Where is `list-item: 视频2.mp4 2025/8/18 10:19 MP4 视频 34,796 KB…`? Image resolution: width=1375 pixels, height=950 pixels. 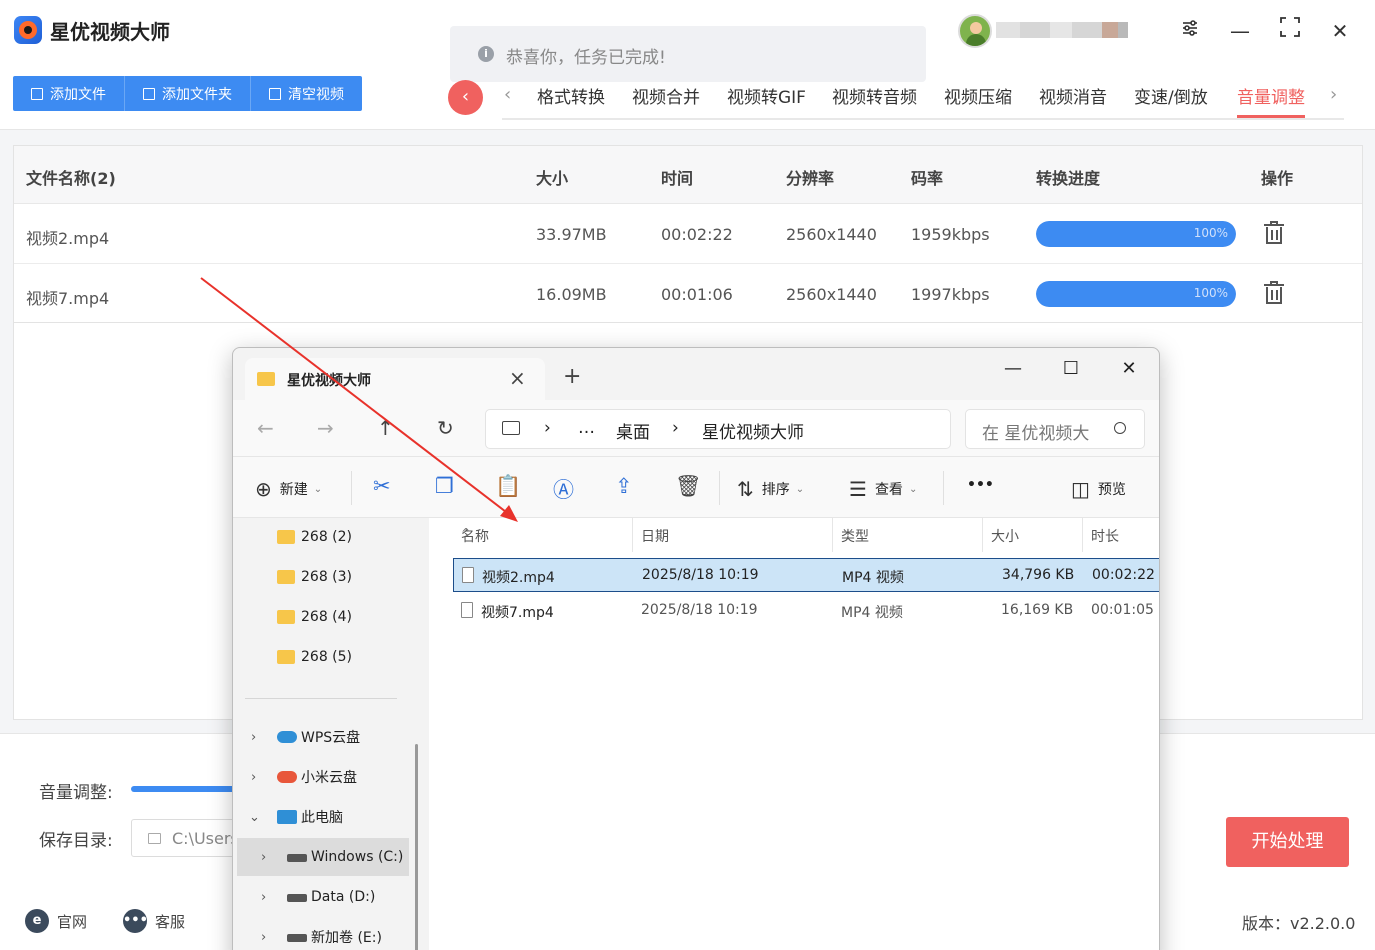
list-item: 视频2.mp4 2025/8/18 10:19 MP4 视频 34,796 KB… is located at coordinates (806, 575).